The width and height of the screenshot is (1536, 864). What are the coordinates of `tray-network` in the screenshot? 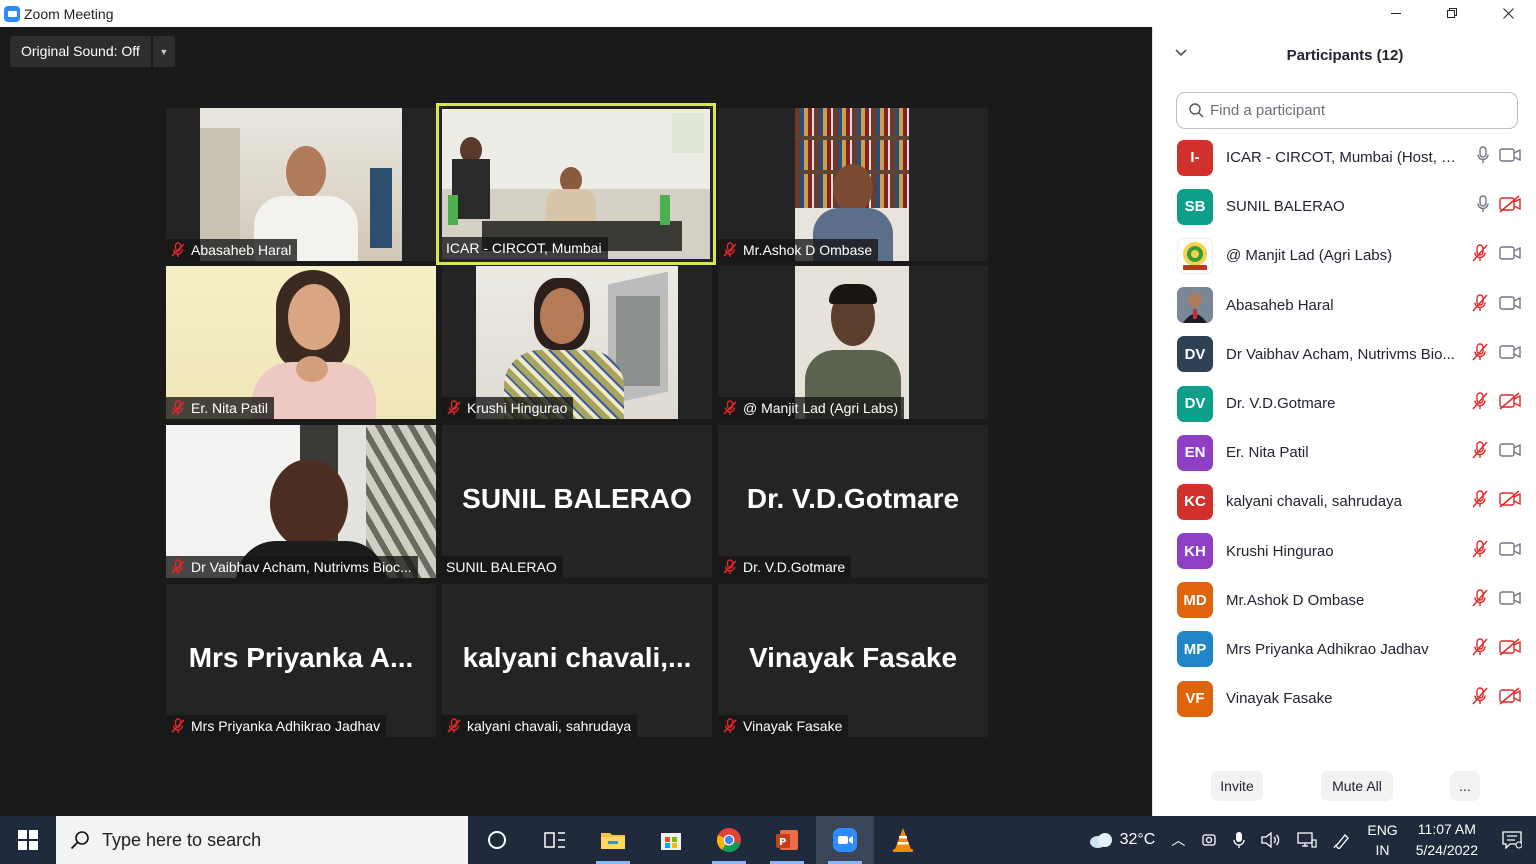 It's located at (1307, 840).